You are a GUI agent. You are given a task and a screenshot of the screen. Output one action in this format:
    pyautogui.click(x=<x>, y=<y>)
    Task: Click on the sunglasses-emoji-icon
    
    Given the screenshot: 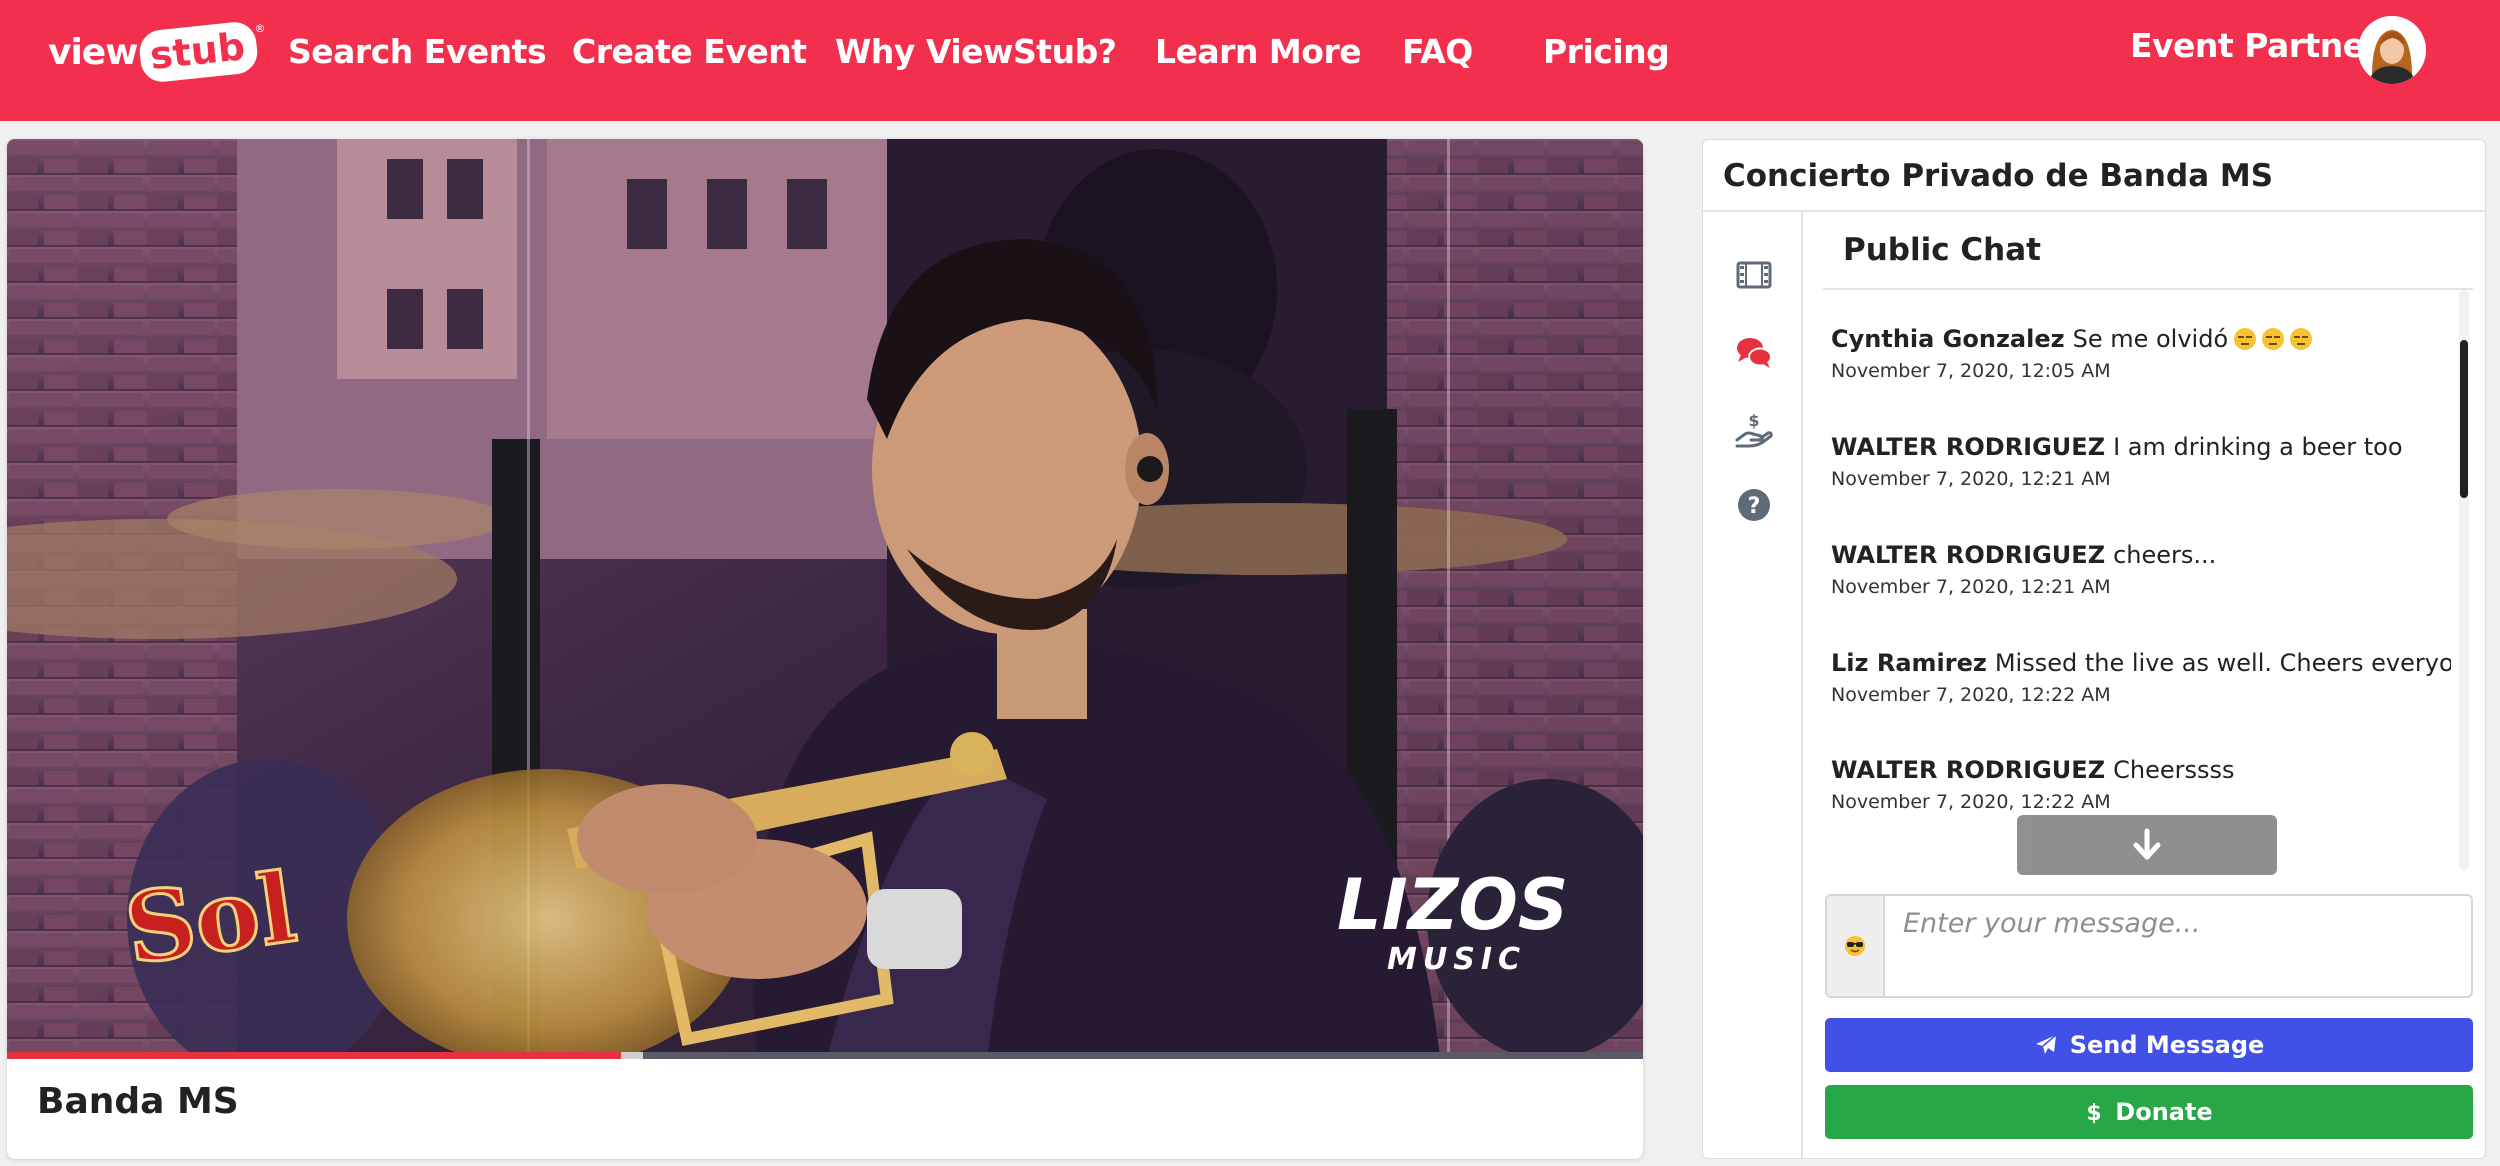 What is the action you would take?
    pyautogui.click(x=1855, y=946)
    